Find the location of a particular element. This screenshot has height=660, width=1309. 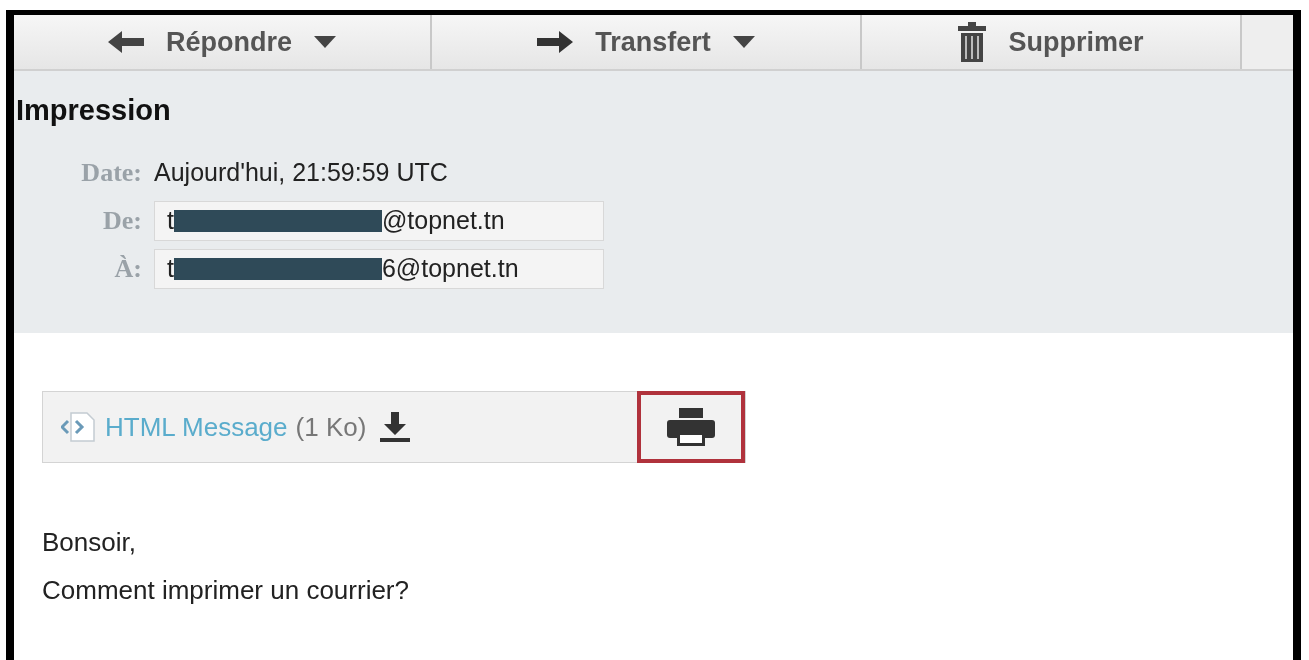

printer-icon is located at coordinates (691, 427).